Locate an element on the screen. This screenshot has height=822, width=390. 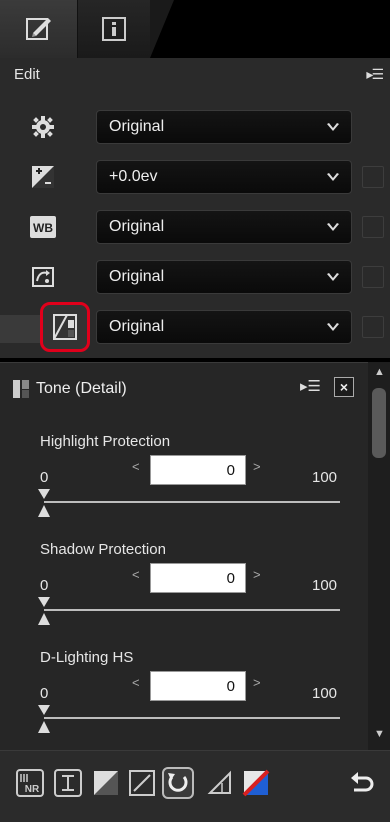
d-lighting-hs-input: 0 is located at coordinates (198, 686).